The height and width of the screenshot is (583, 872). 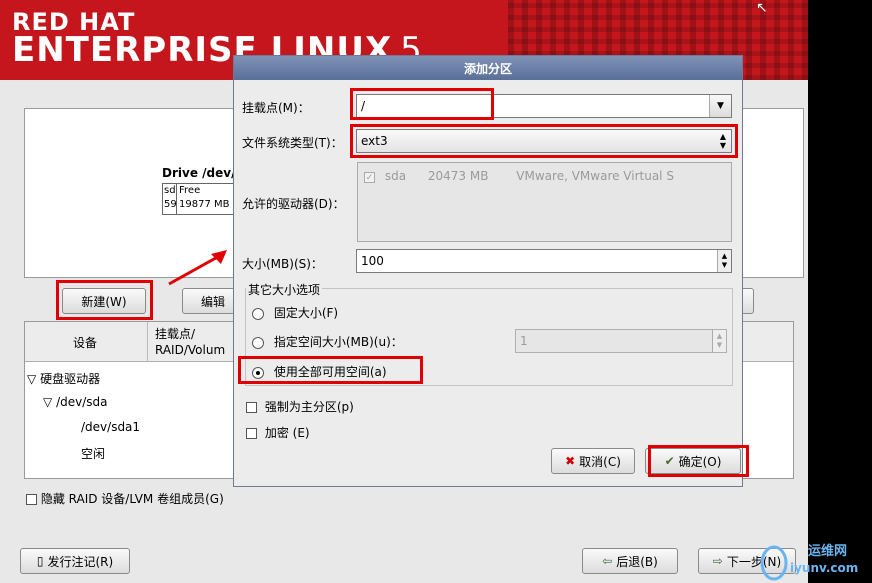 I want to click on encrypt-row: 加密 (E), so click(x=278, y=432).